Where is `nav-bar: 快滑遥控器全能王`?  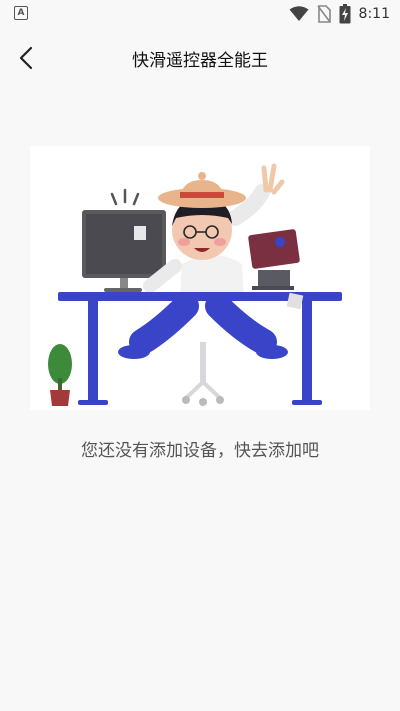
nav-bar: 快滑遥控器全能王 is located at coordinates (200, 58).